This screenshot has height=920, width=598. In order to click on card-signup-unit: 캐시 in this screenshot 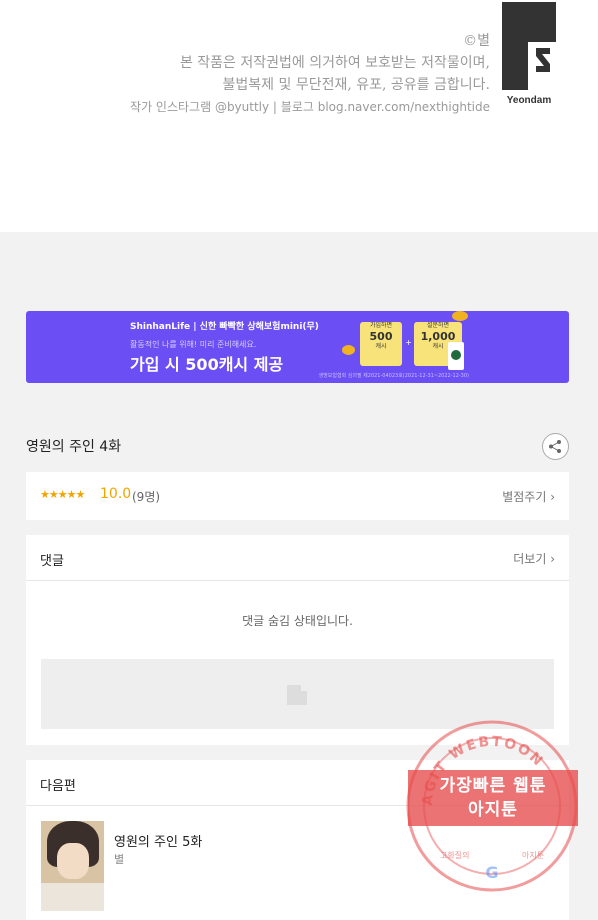, I will do `click(381, 346)`.